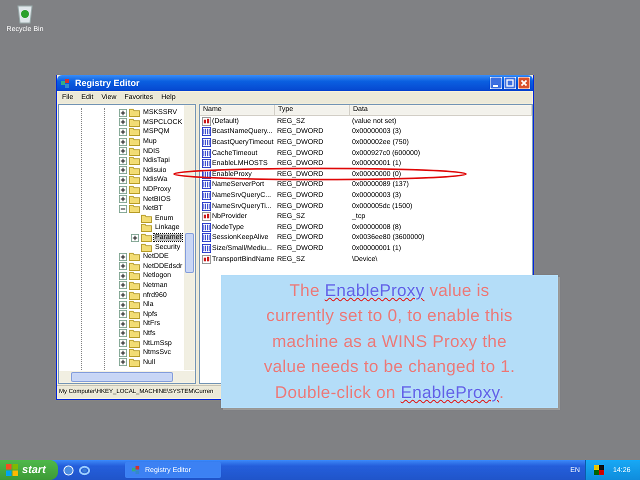 The width and height of the screenshot is (640, 480). What do you see at coordinates (127, 377) in the screenshot?
I see `horizontal-scrollbar` at bounding box center [127, 377].